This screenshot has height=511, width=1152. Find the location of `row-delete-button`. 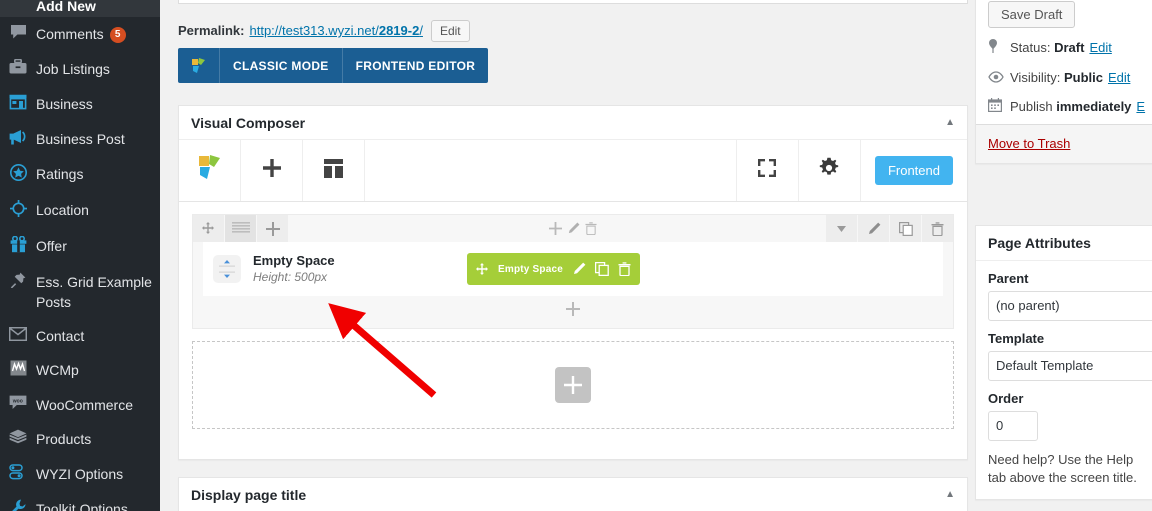

row-delete-button is located at coordinates (937, 228).